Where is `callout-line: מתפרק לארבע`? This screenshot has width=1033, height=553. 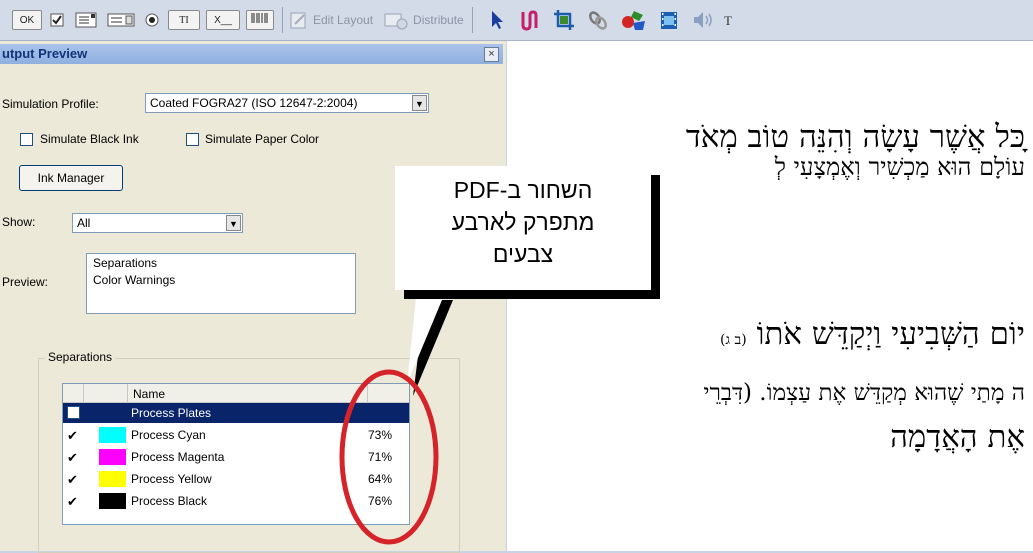
callout-line: מתפרק לארבע is located at coordinates (523, 222).